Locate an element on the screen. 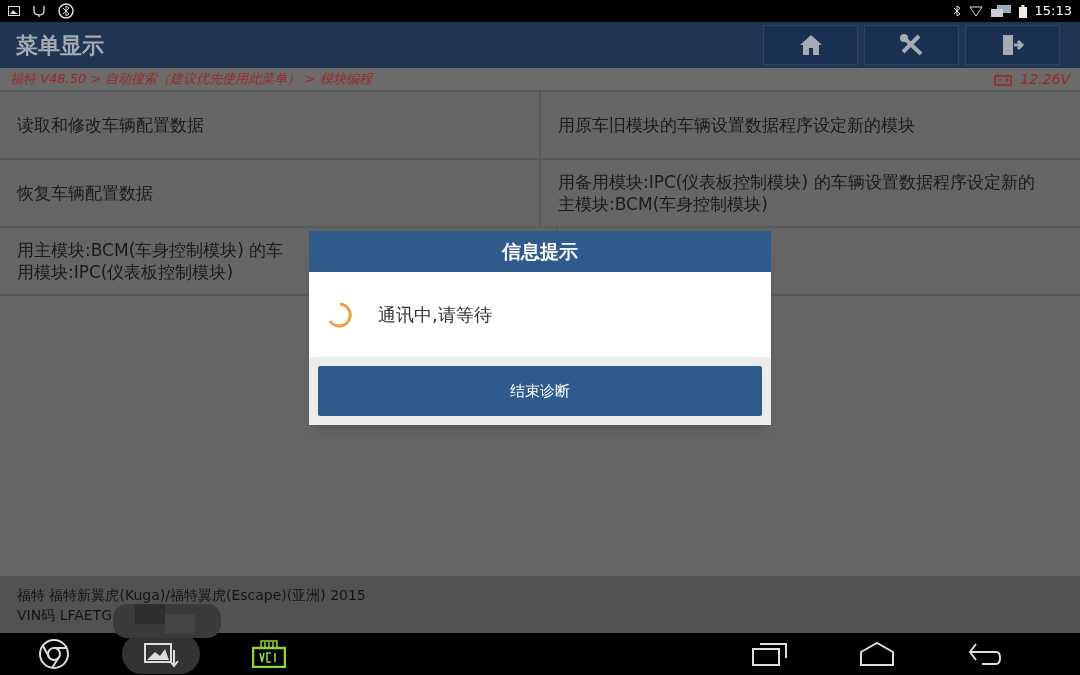 The width and height of the screenshot is (1080, 675). exit-button is located at coordinates (1012, 45).